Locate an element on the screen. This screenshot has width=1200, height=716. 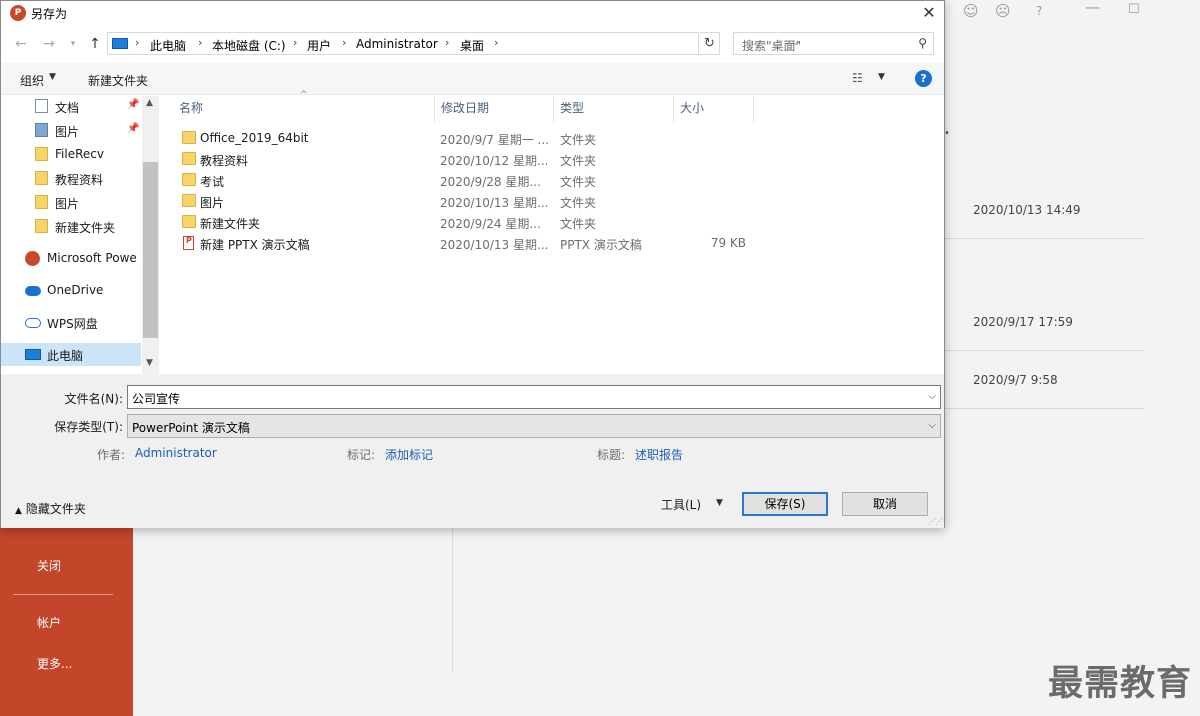
document-icon is located at coordinates (41, 106).